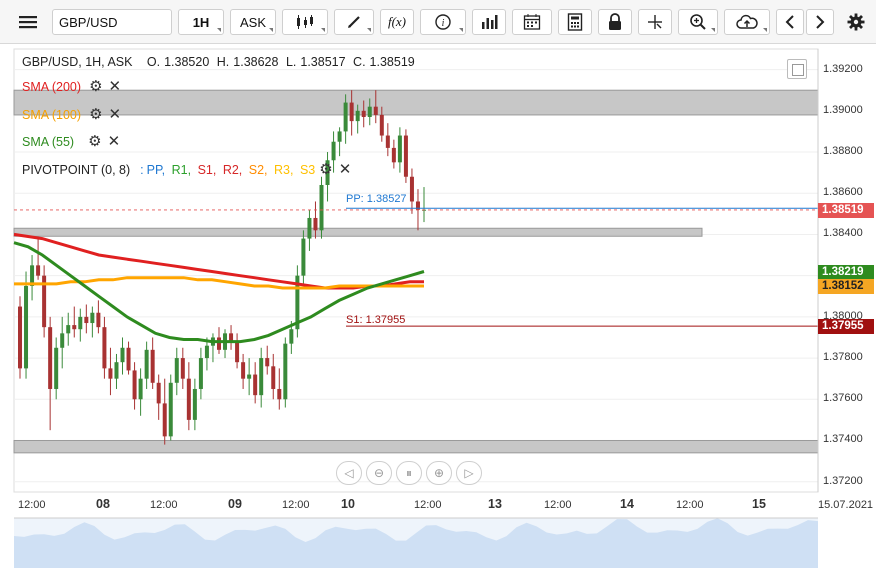 The height and width of the screenshot is (571, 876). What do you see at coordinates (820, 22) in the screenshot?
I see `chevron-right-icon` at bounding box center [820, 22].